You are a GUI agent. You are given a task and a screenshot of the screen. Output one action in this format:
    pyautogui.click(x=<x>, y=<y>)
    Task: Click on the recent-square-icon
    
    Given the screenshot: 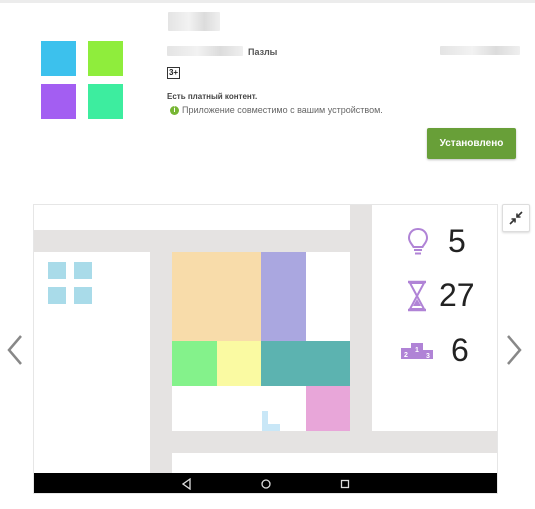 What is the action you would take?
    pyautogui.click(x=345, y=484)
    